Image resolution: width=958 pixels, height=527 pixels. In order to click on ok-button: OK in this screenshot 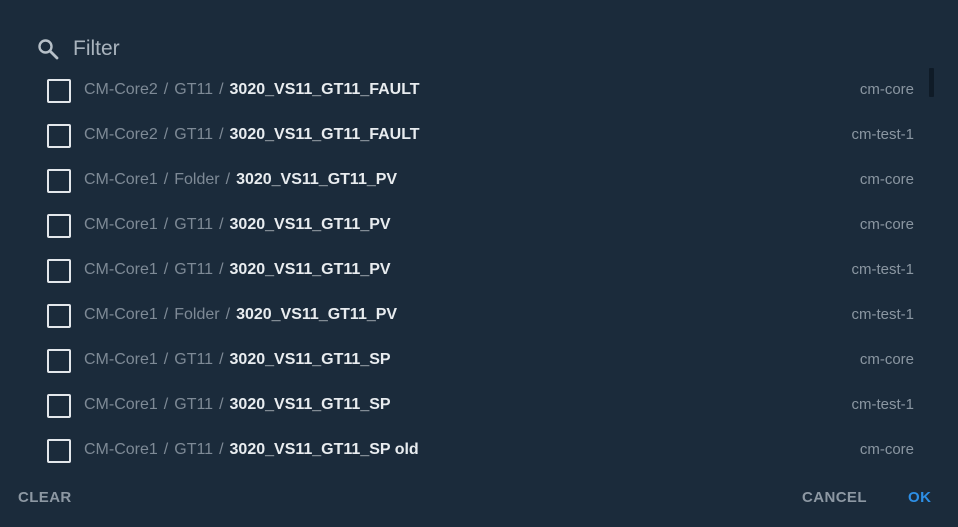, I will do `click(919, 498)`.